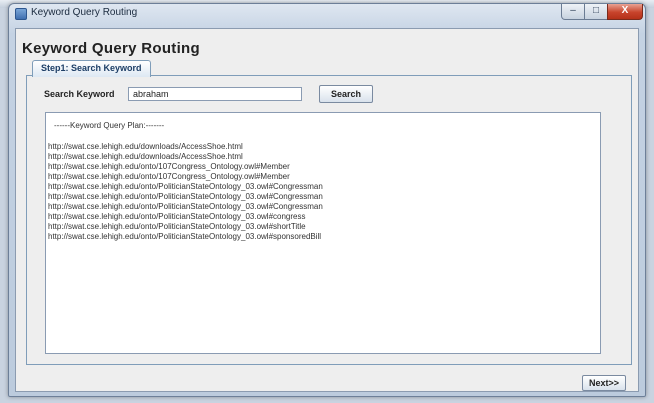  Describe the element at coordinates (111, 48) in the screenshot. I see `page-title: Keyword Query Routing` at that location.